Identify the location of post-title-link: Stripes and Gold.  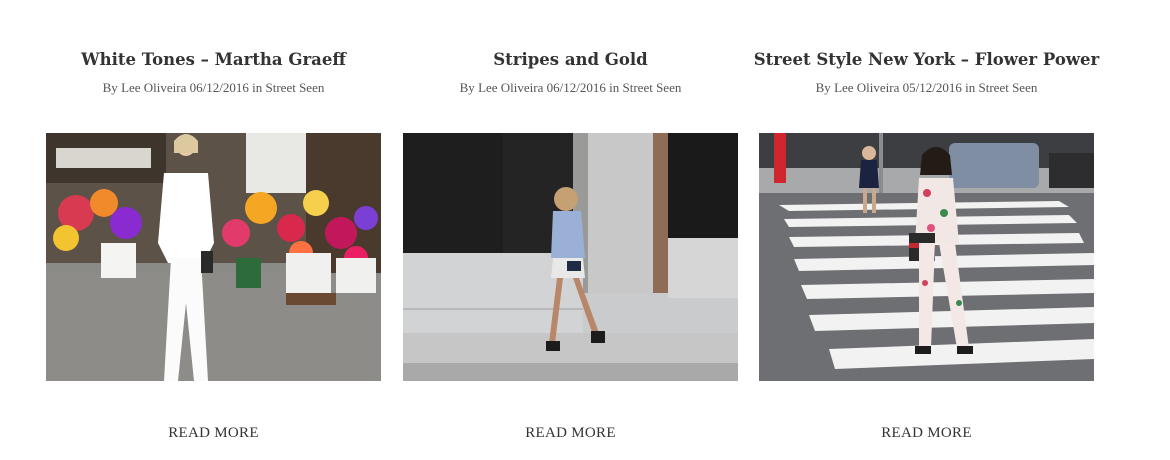
(570, 59).